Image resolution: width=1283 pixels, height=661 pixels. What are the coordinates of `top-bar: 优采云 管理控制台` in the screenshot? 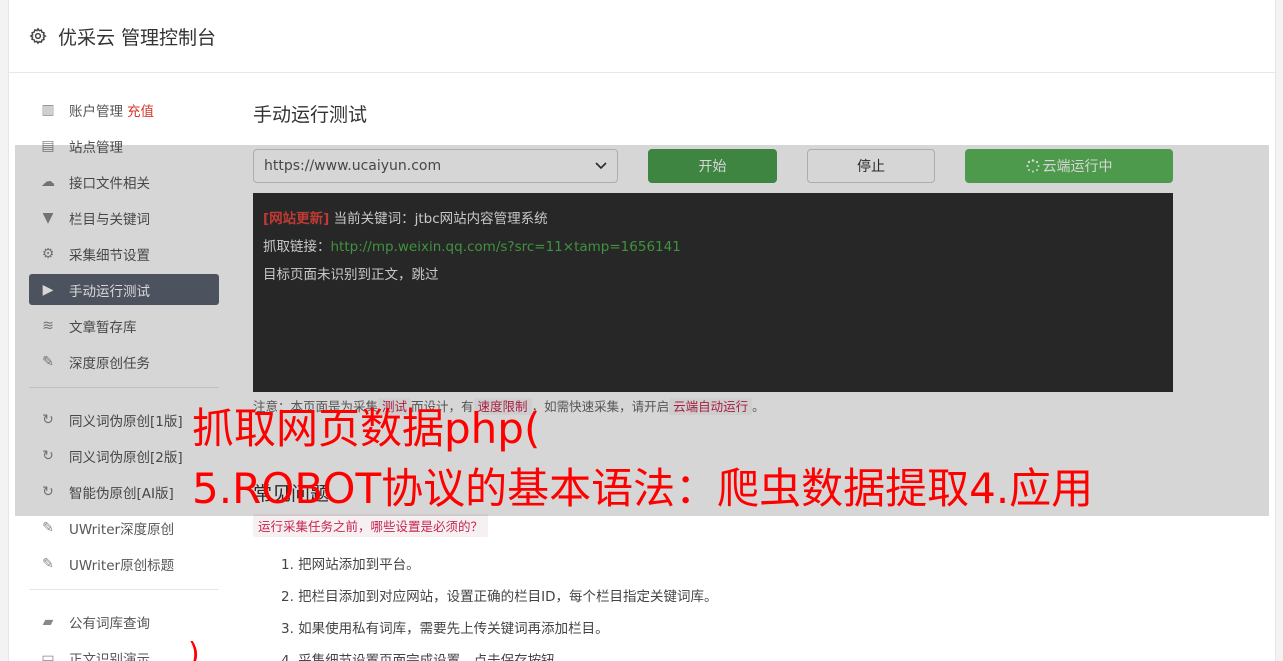 It's located at (642, 36).